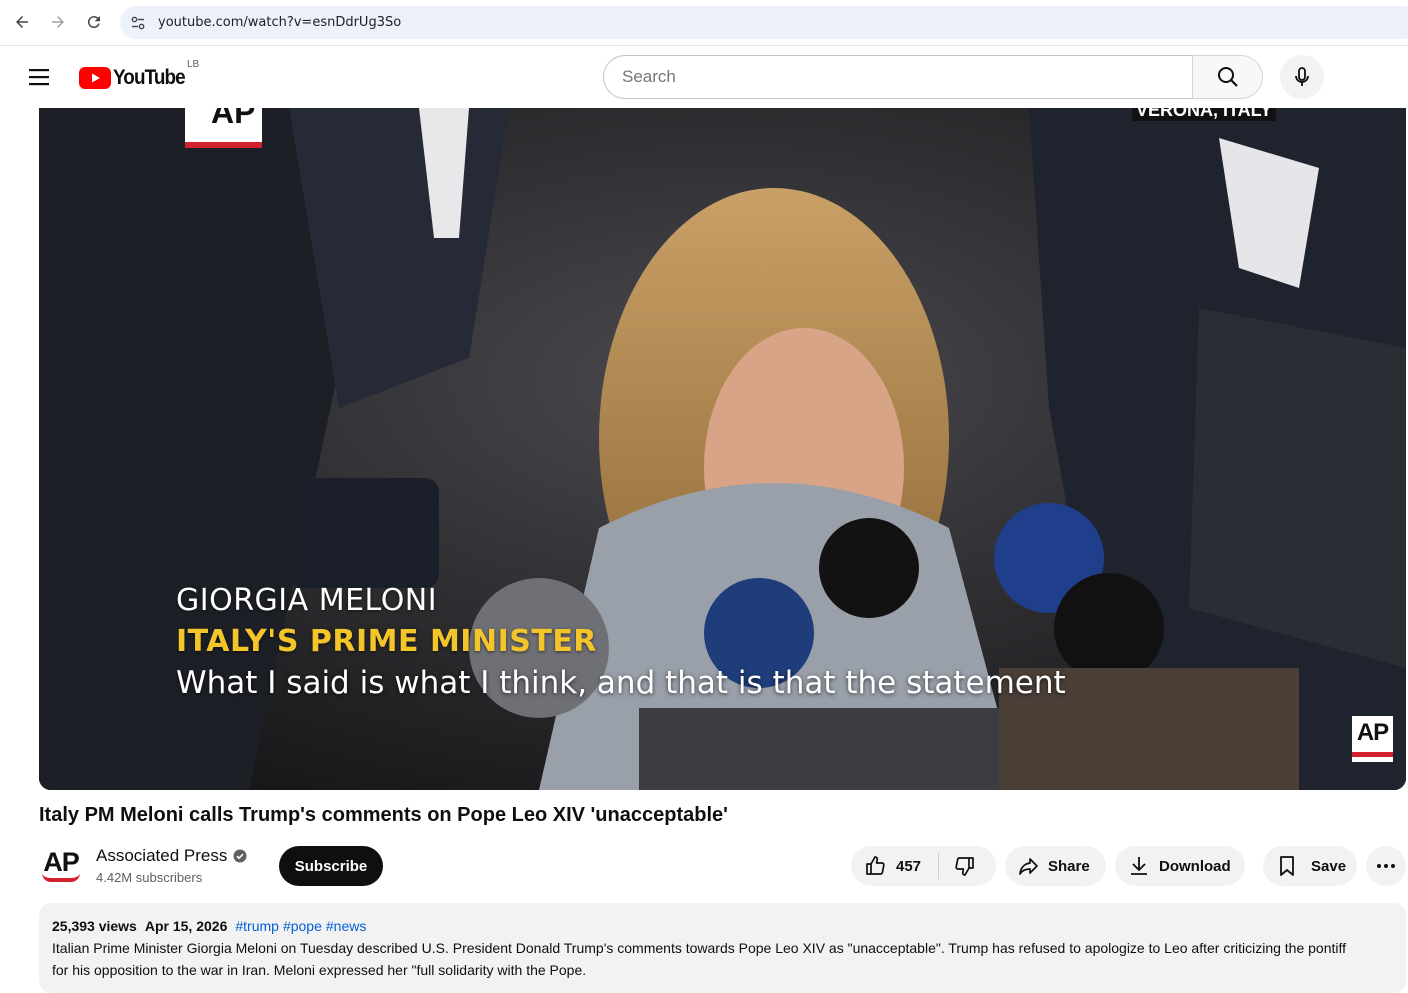  What do you see at coordinates (1028, 866) in the screenshot?
I see `share-icon` at bounding box center [1028, 866].